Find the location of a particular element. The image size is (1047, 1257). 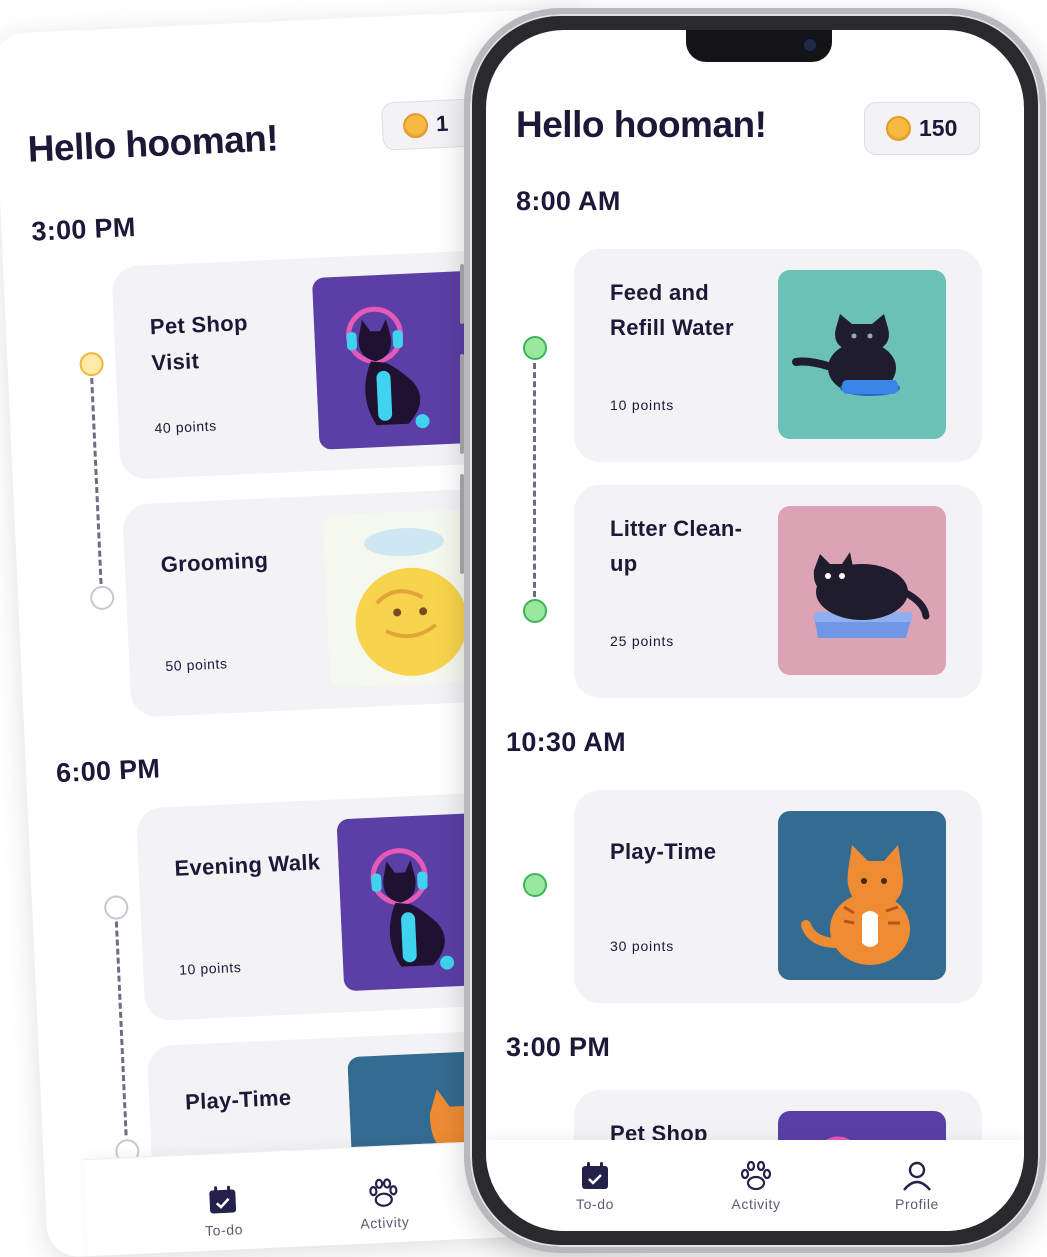

tab-label: Profile is located at coordinates (917, 1204).